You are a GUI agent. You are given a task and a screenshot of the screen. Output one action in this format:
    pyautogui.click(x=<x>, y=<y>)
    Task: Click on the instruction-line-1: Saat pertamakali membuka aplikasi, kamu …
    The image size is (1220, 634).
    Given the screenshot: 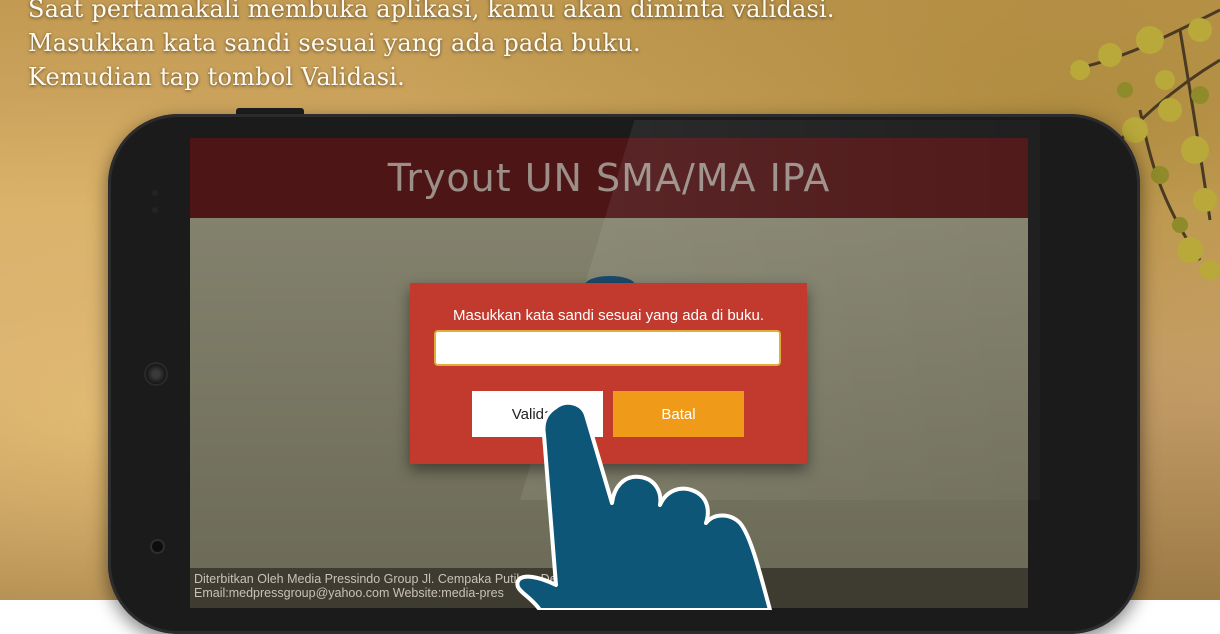 What is the action you would take?
    pyautogui.click(x=431, y=11)
    